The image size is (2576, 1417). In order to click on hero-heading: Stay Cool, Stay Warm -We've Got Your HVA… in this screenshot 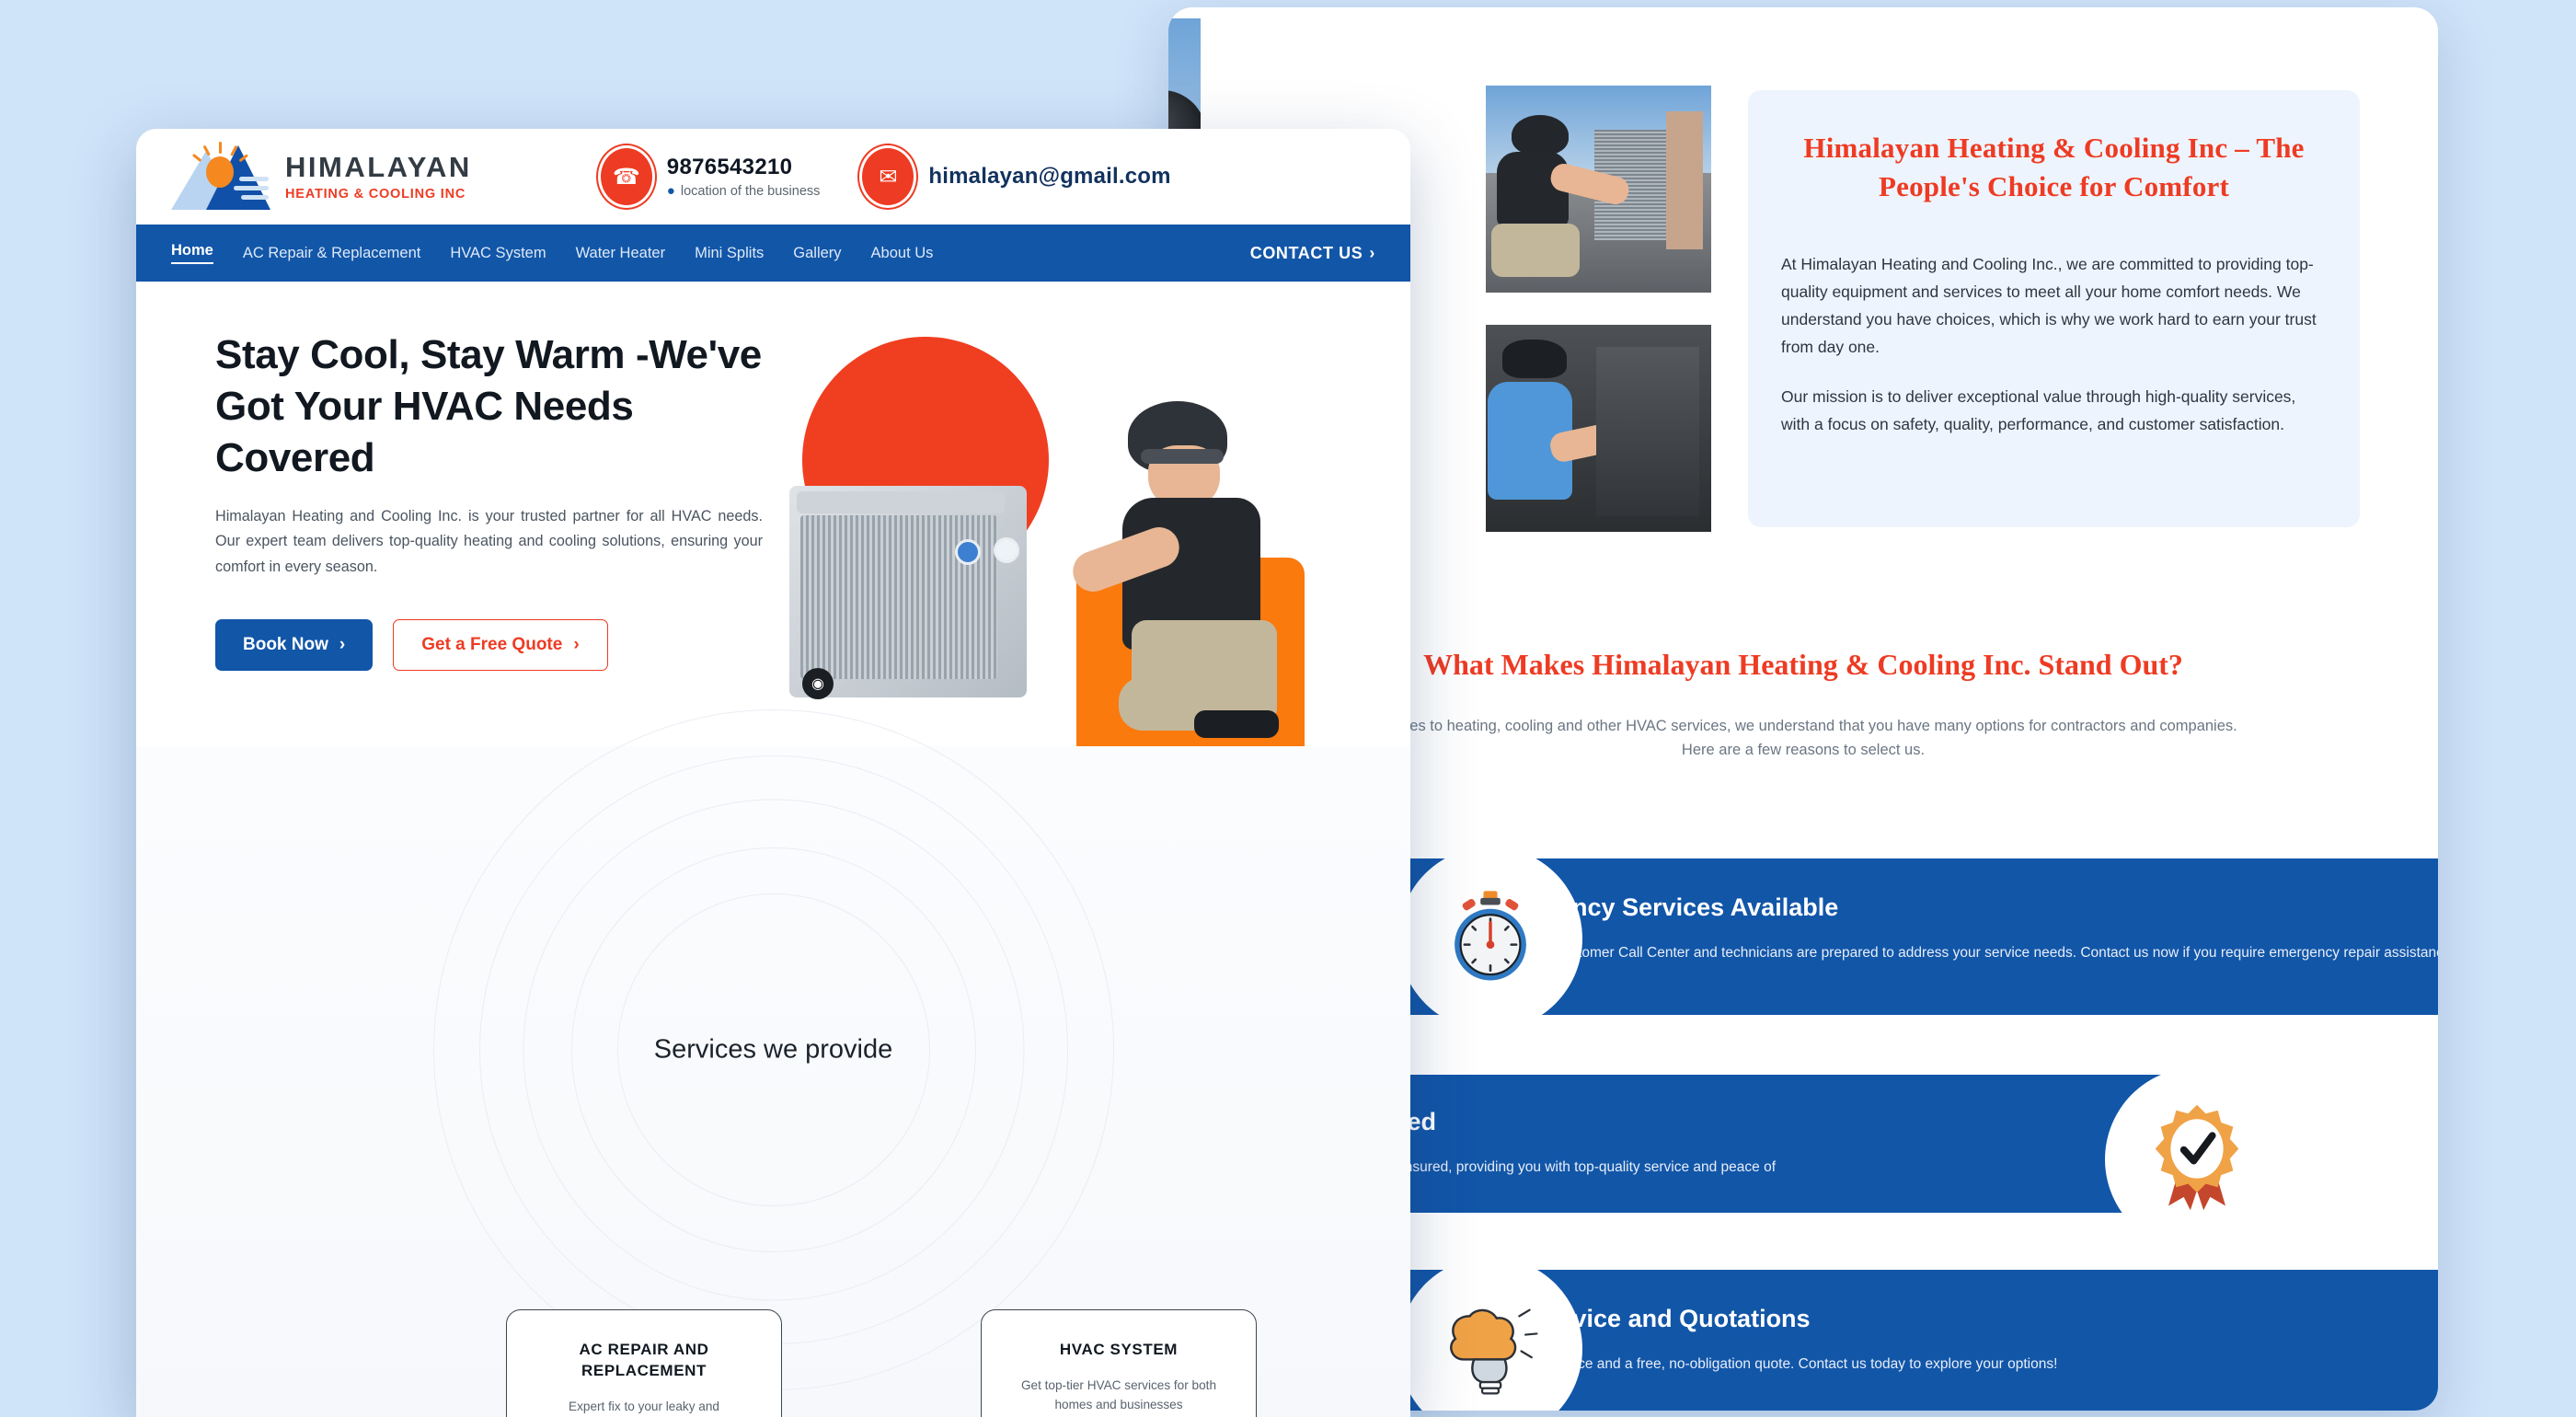, I will do `click(488, 406)`.